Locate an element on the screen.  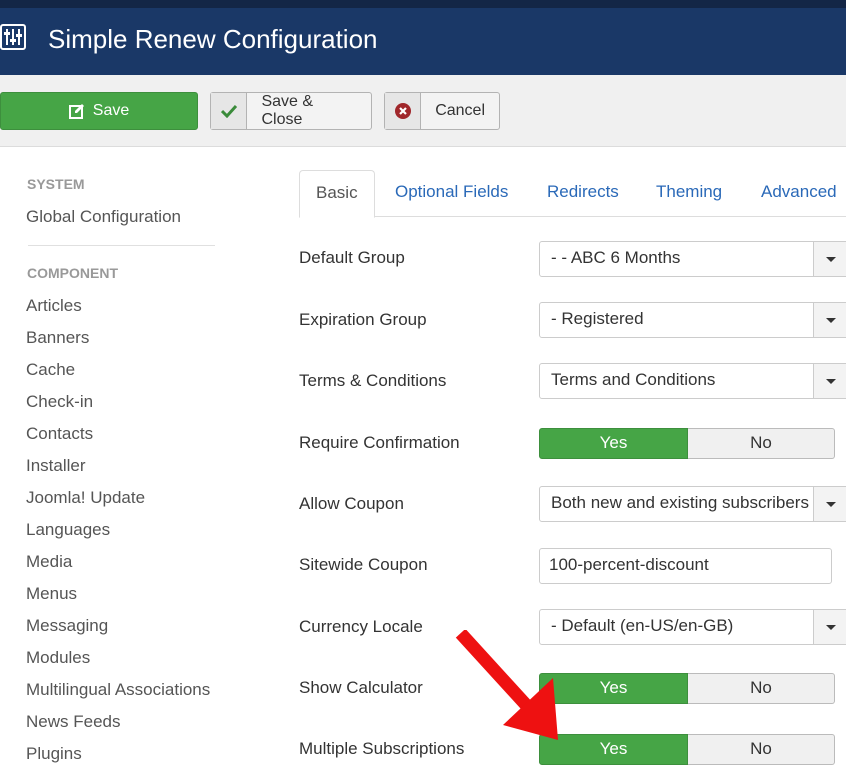
allow-coupon-select: Both new and existing subscribers is located at coordinates (692, 504).